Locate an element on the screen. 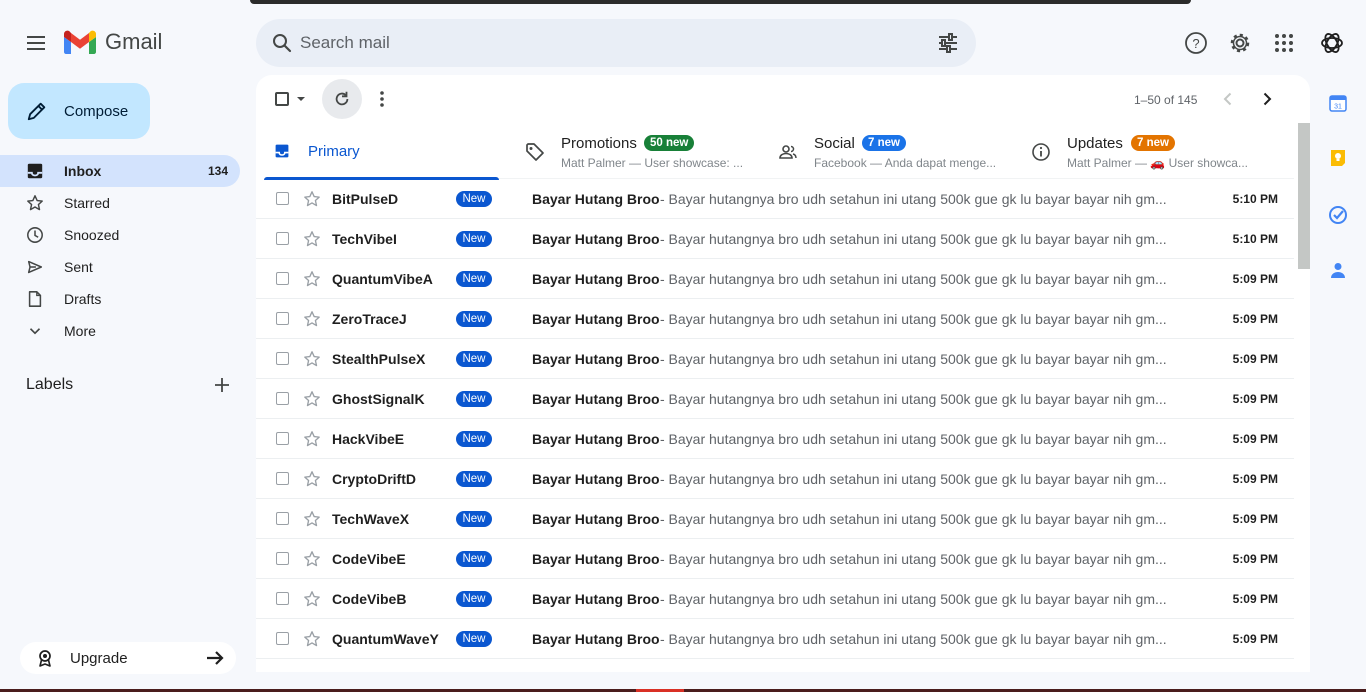 The height and width of the screenshot is (692, 1366). main-menu-button is located at coordinates (36, 43).